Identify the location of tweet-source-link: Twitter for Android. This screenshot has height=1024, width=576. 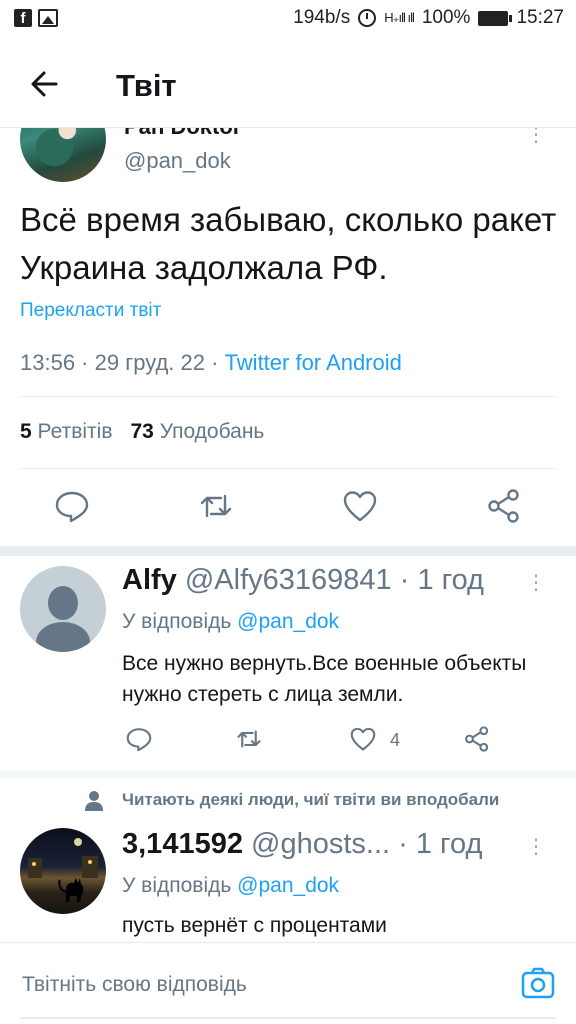
(313, 362).